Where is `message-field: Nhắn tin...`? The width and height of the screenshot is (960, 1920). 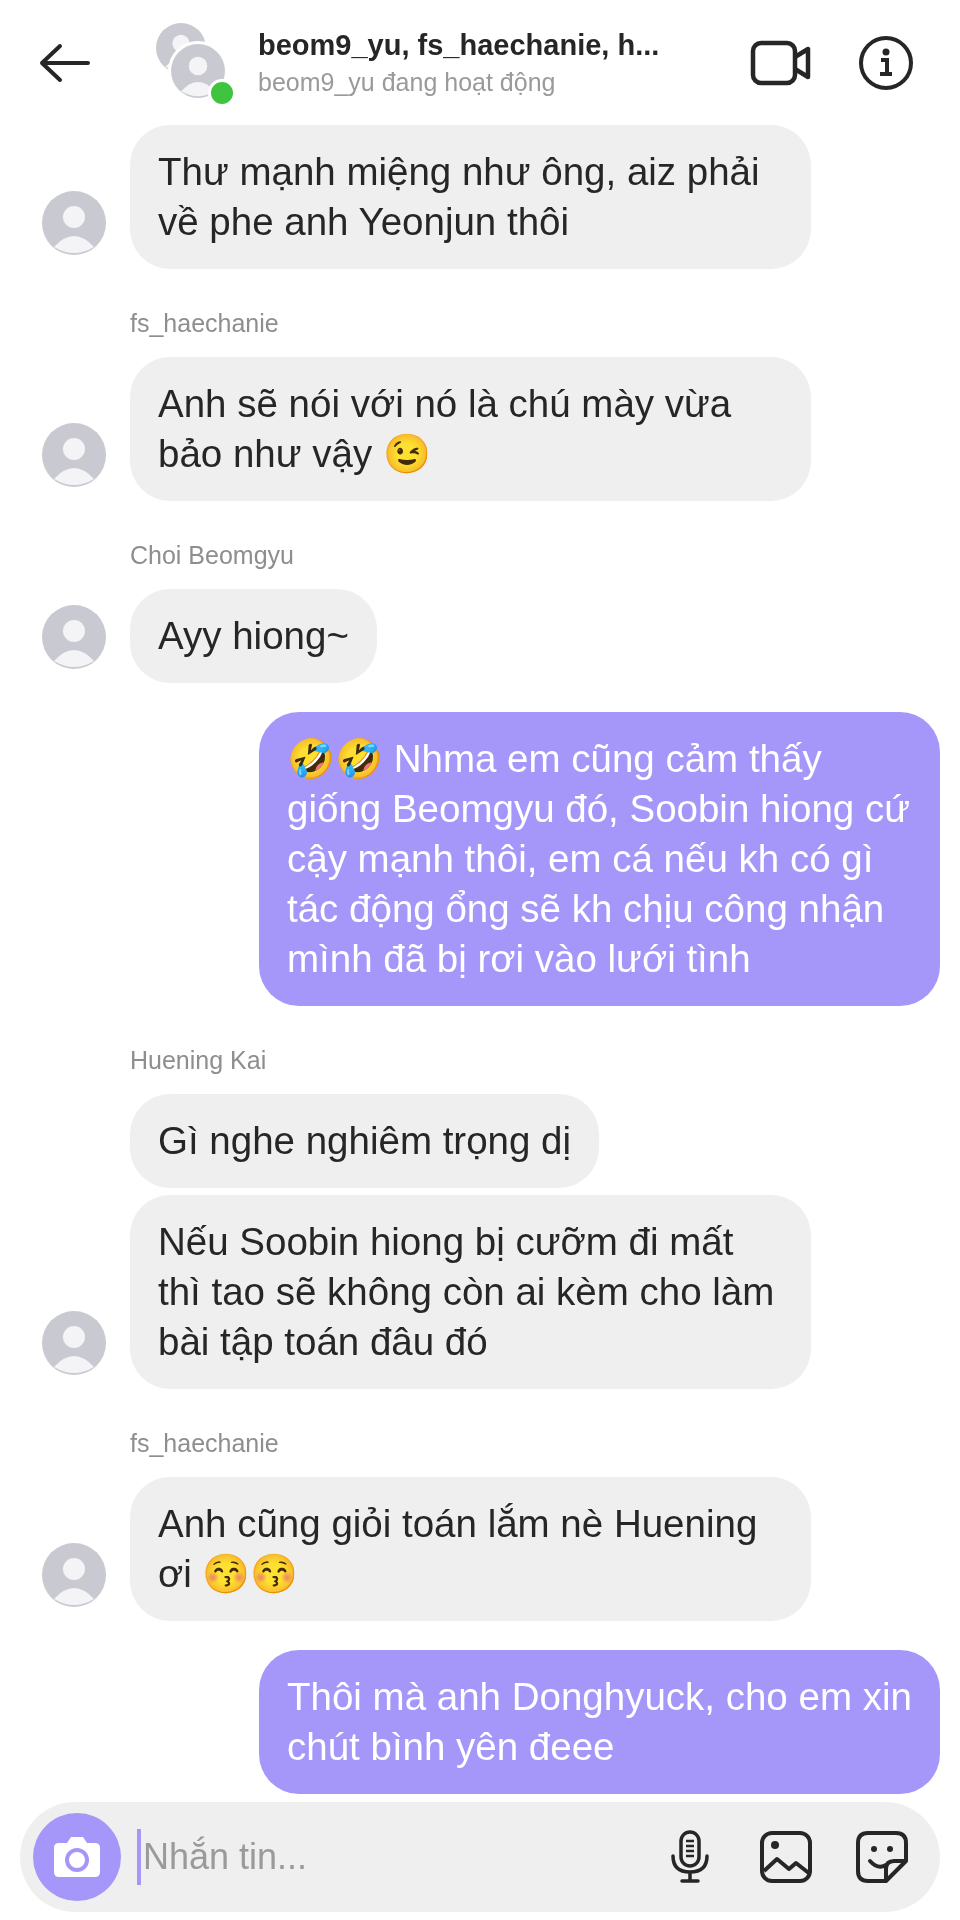
message-field: Nhắn tin... is located at coordinates (292, 1857).